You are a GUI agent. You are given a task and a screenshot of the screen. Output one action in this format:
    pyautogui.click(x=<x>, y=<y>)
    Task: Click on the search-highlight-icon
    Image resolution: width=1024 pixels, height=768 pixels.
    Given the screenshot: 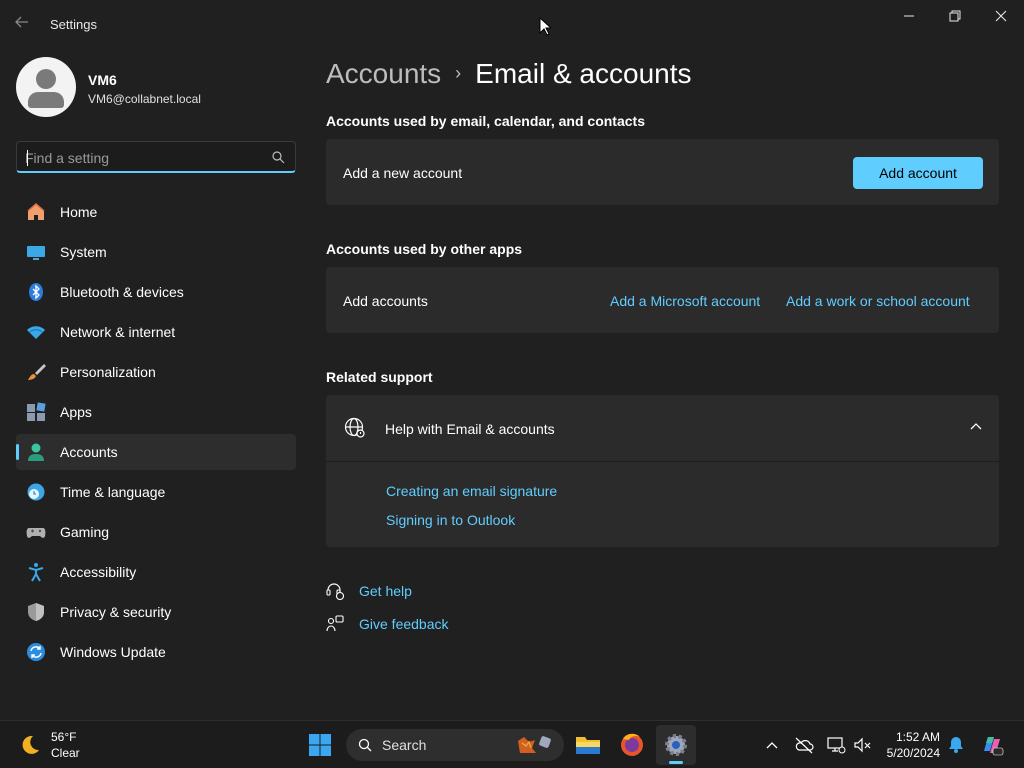 What is the action you would take?
    pyautogui.click(x=534, y=744)
    